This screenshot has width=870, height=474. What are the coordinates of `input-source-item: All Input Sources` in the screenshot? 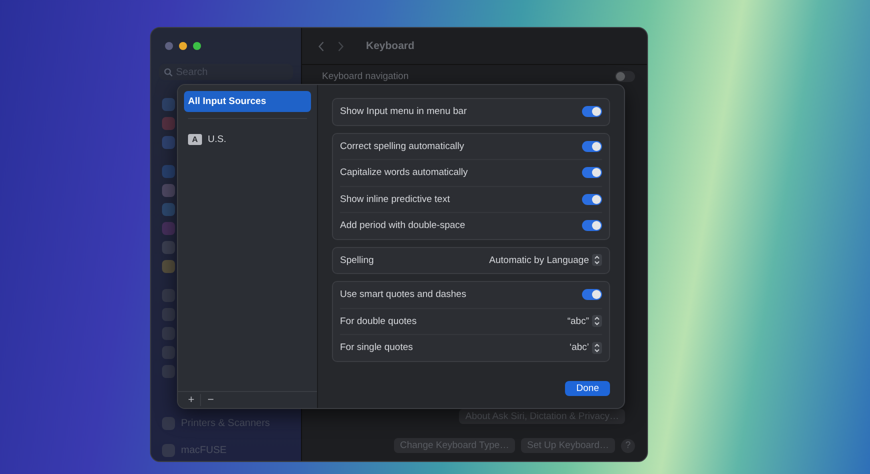 It's located at (247, 101).